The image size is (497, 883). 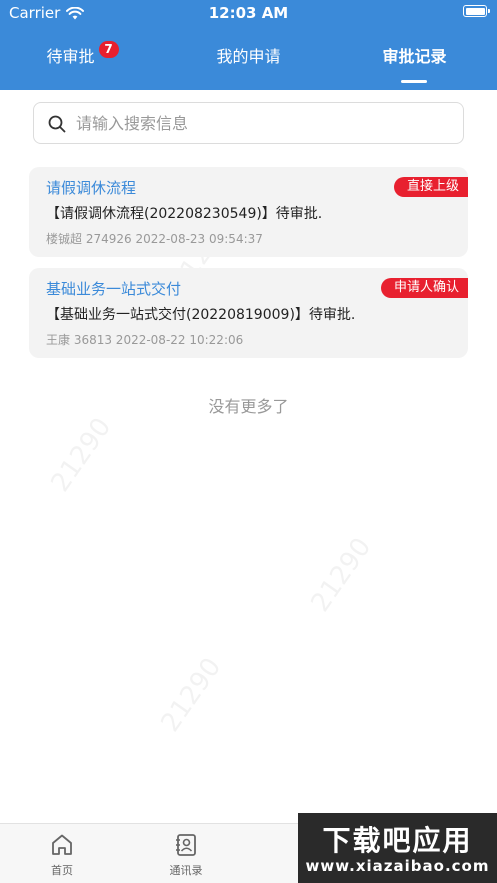 What do you see at coordinates (248, 406) in the screenshot?
I see `list-end-text: 没有更多了` at bounding box center [248, 406].